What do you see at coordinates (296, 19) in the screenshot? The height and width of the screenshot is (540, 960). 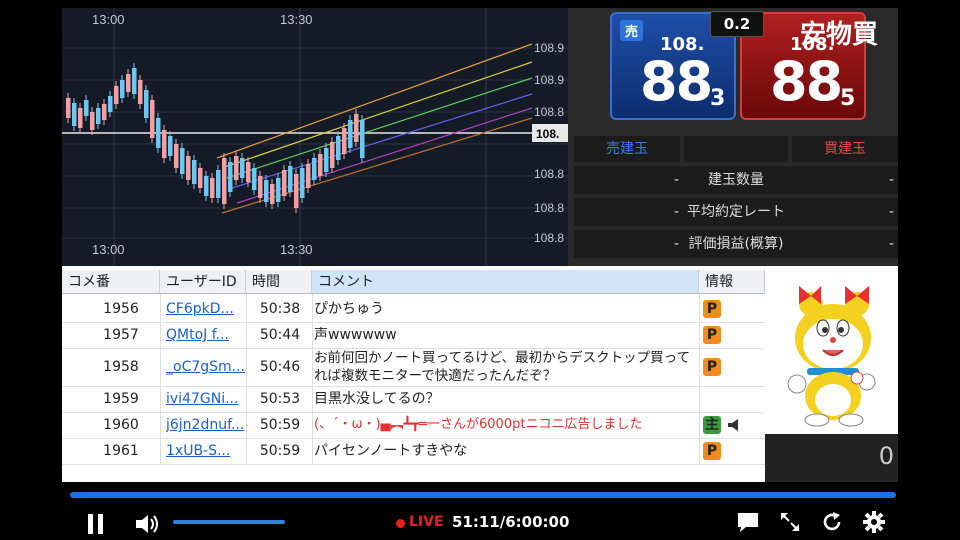 I see `time-axis-label: 13:30` at bounding box center [296, 19].